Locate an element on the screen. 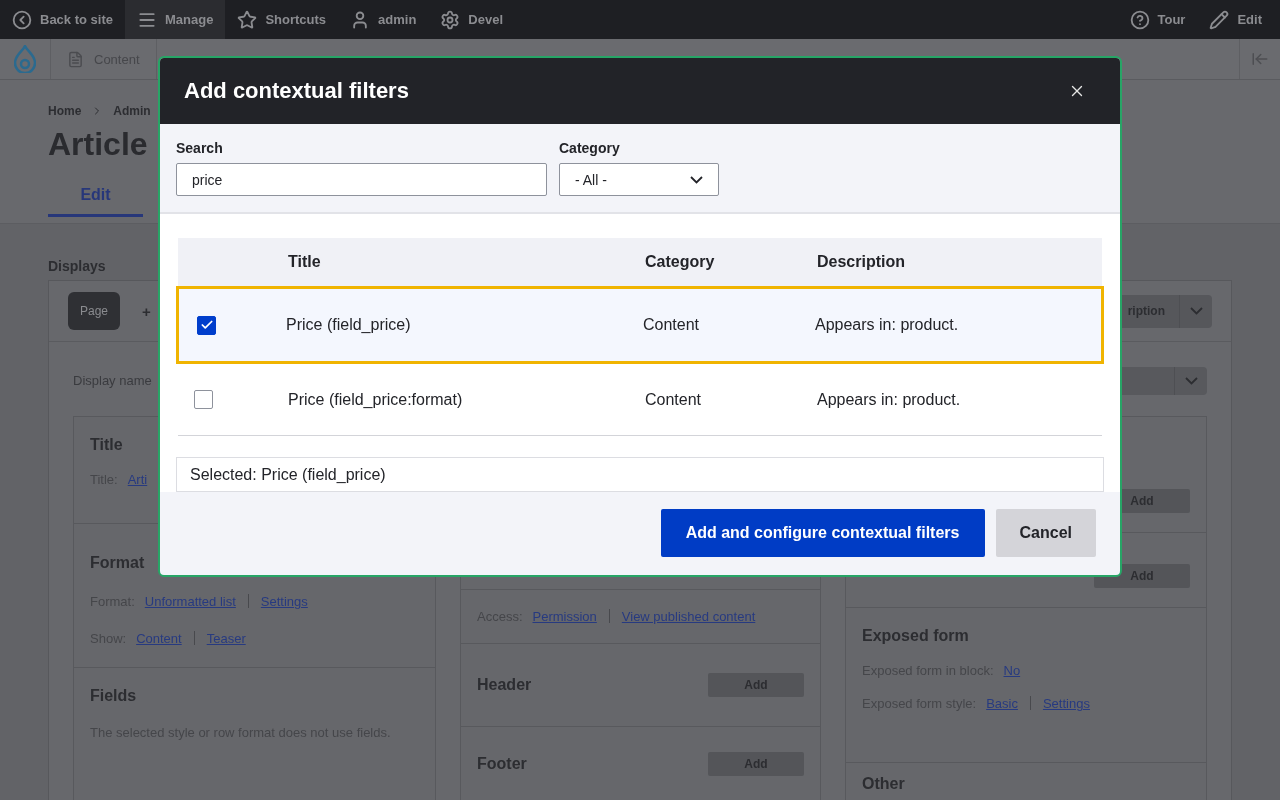 The image size is (1280, 800). document-icon is located at coordinates (75, 59).